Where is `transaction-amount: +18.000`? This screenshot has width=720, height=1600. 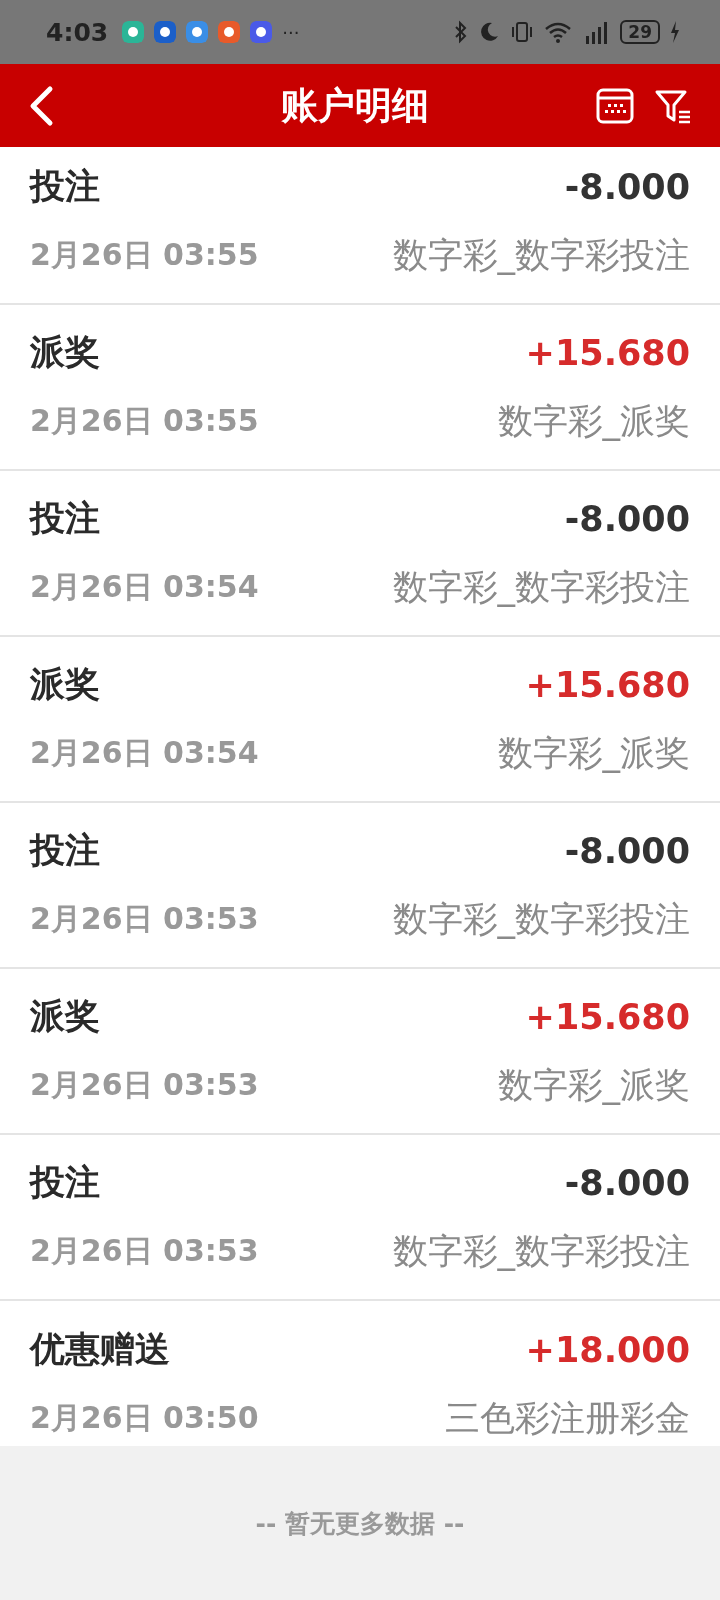
transaction-amount: +18.000 is located at coordinates (607, 1349).